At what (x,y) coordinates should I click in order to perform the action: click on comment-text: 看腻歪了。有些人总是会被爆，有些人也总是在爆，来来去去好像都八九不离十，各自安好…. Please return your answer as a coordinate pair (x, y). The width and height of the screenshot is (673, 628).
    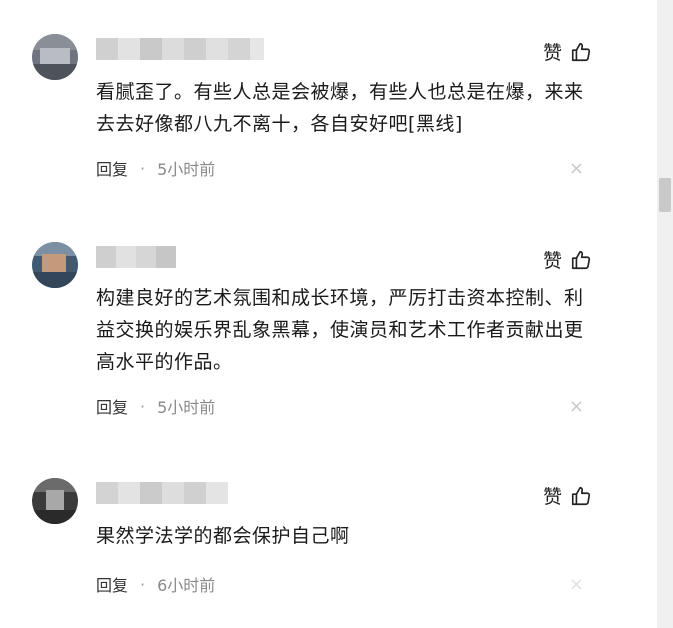
    Looking at the image, I should click on (340, 108).